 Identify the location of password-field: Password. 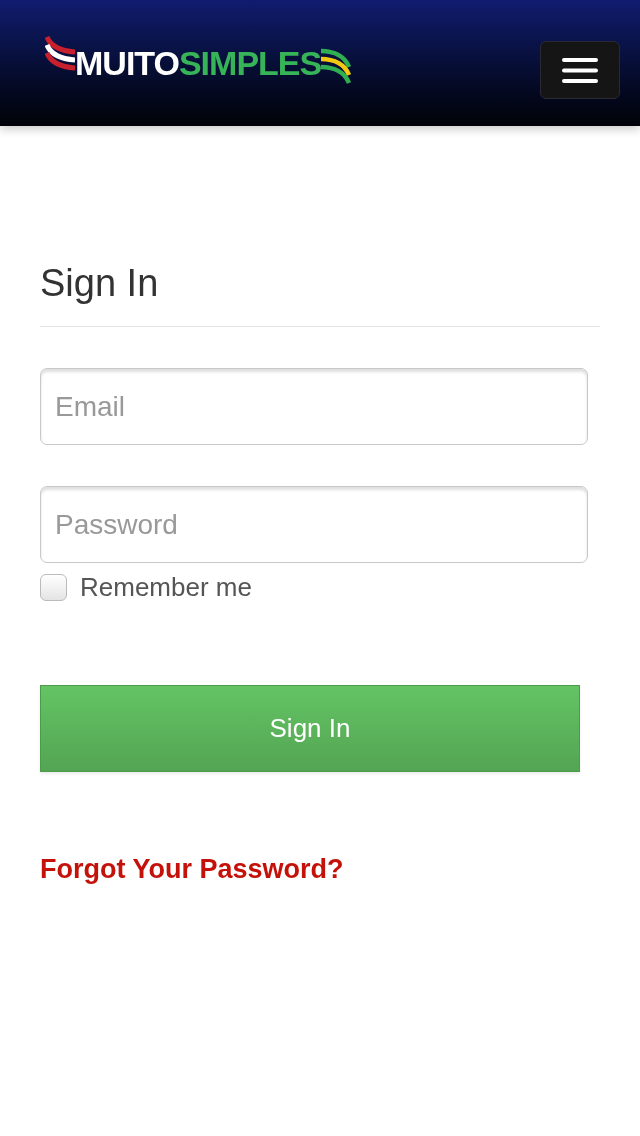
(314, 524).